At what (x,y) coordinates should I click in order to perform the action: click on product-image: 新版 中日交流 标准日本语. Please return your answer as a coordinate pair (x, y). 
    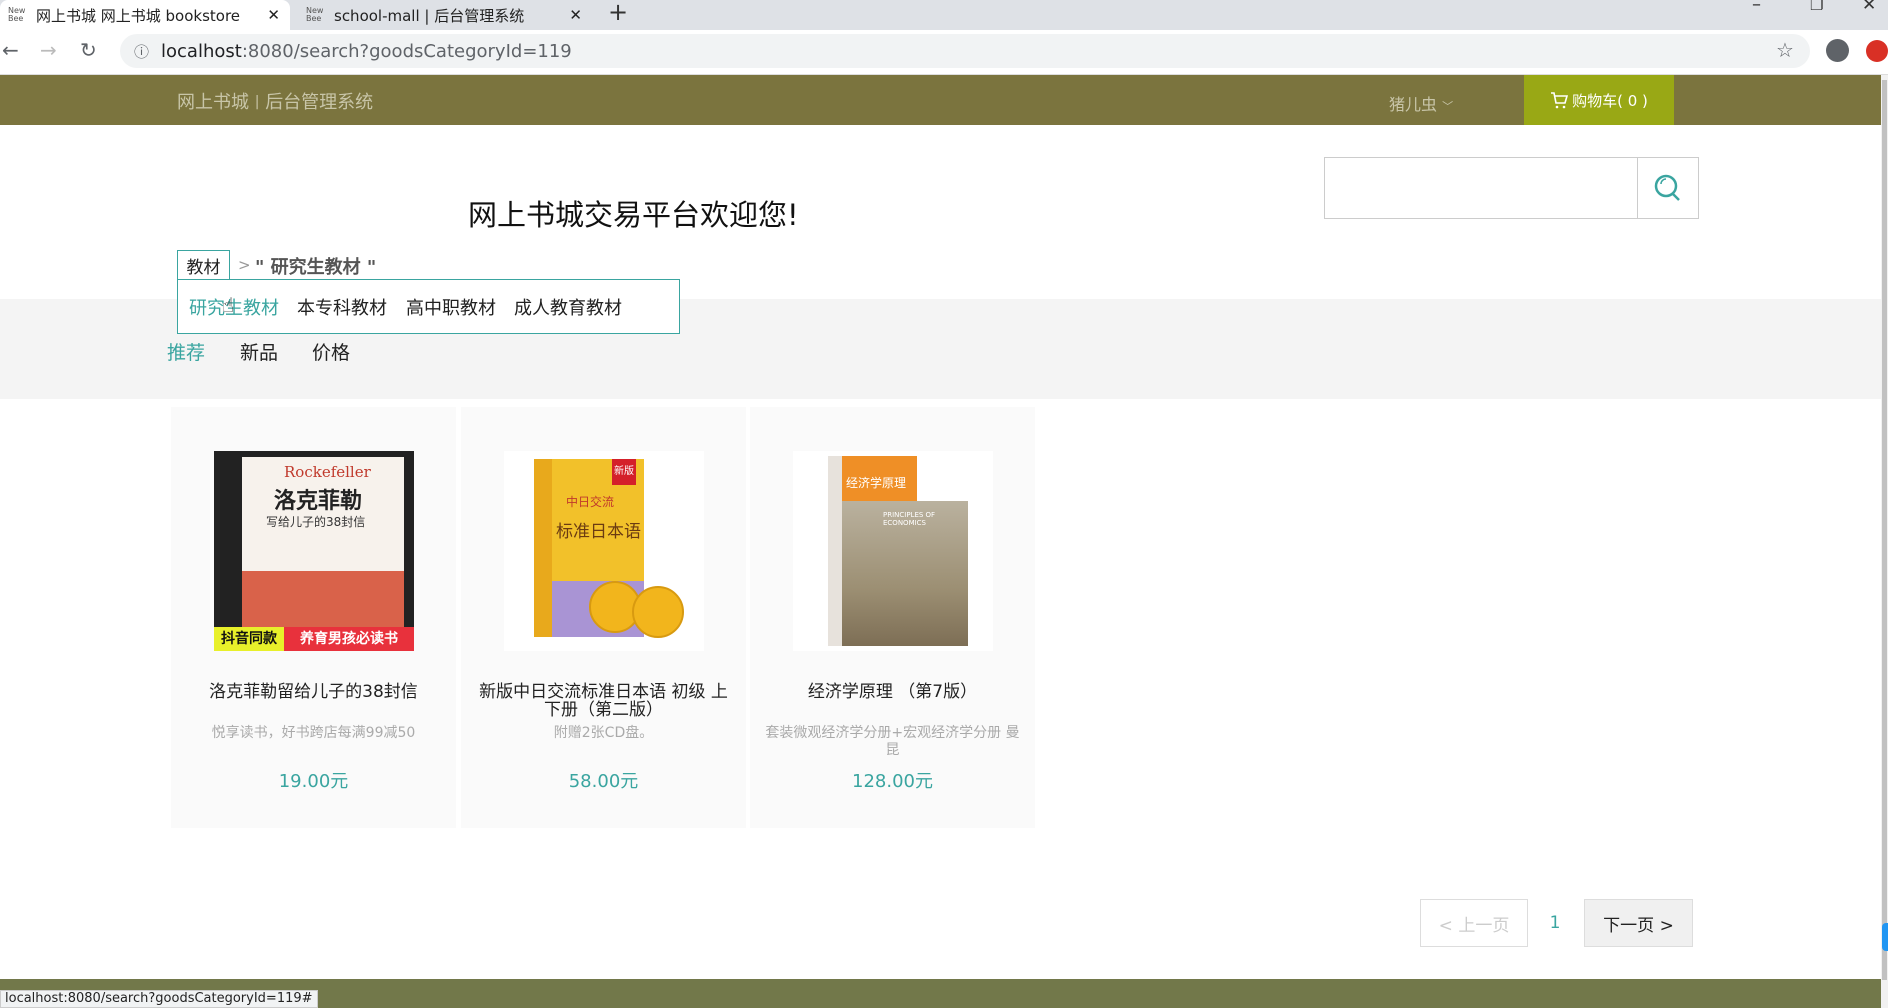
    Looking at the image, I should click on (604, 551).